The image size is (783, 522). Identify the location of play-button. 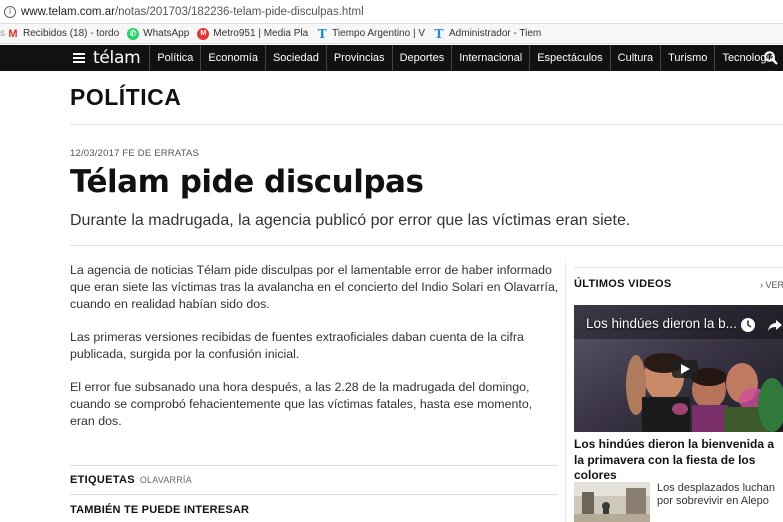
(685, 369).